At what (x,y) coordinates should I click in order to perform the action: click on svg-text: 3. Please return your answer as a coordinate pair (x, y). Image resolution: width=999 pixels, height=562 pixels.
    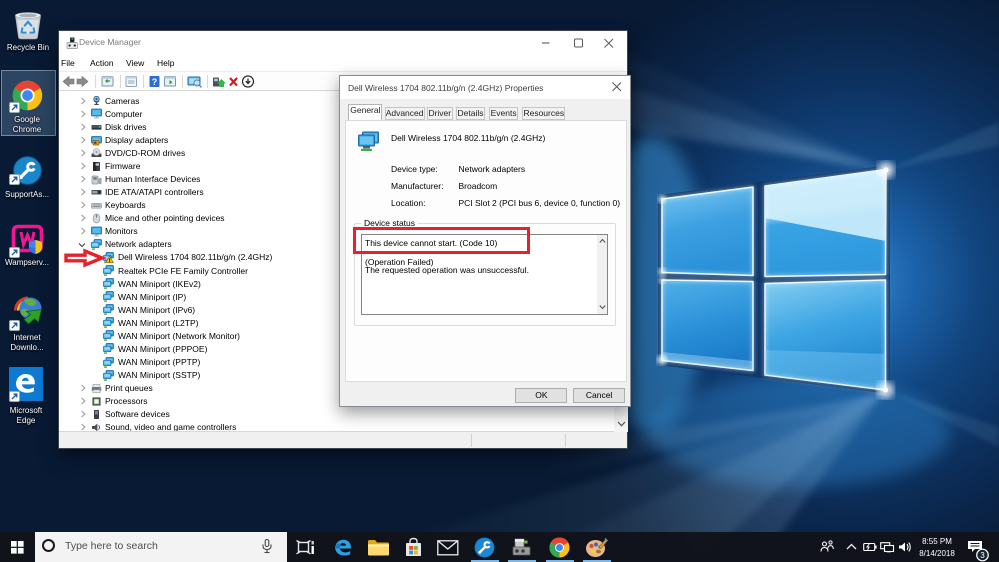
    Looking at the image, I should click on (982, 555).